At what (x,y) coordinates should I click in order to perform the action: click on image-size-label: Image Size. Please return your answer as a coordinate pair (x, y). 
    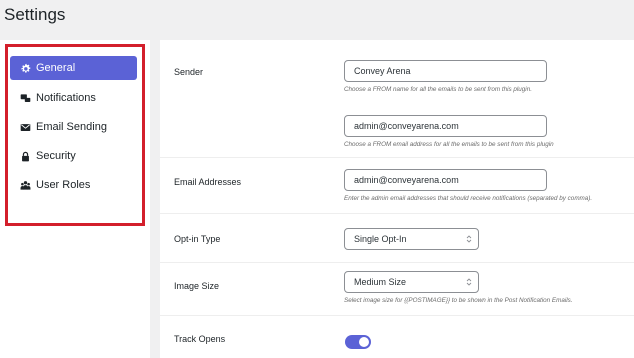
    Looking at the image, I should click on (197, 286).